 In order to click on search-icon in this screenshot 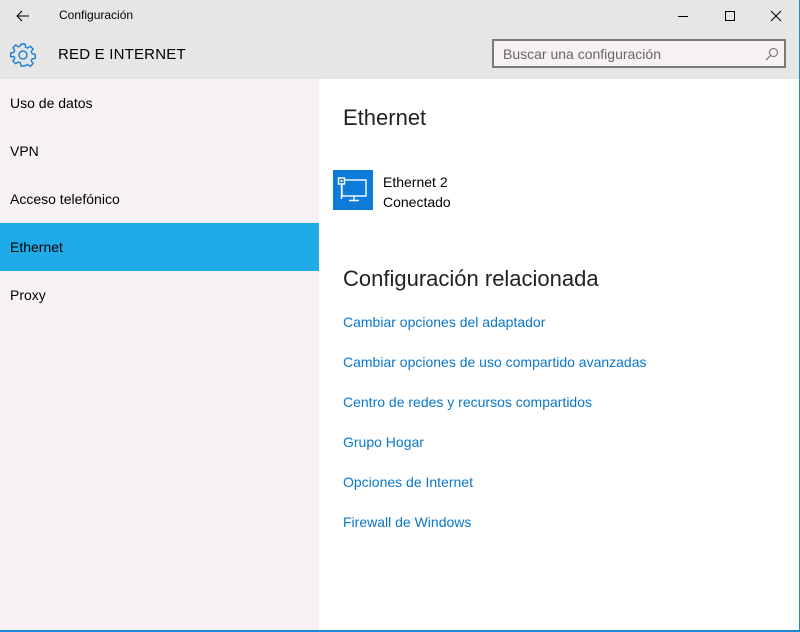, I will do `click(772, 54)`.